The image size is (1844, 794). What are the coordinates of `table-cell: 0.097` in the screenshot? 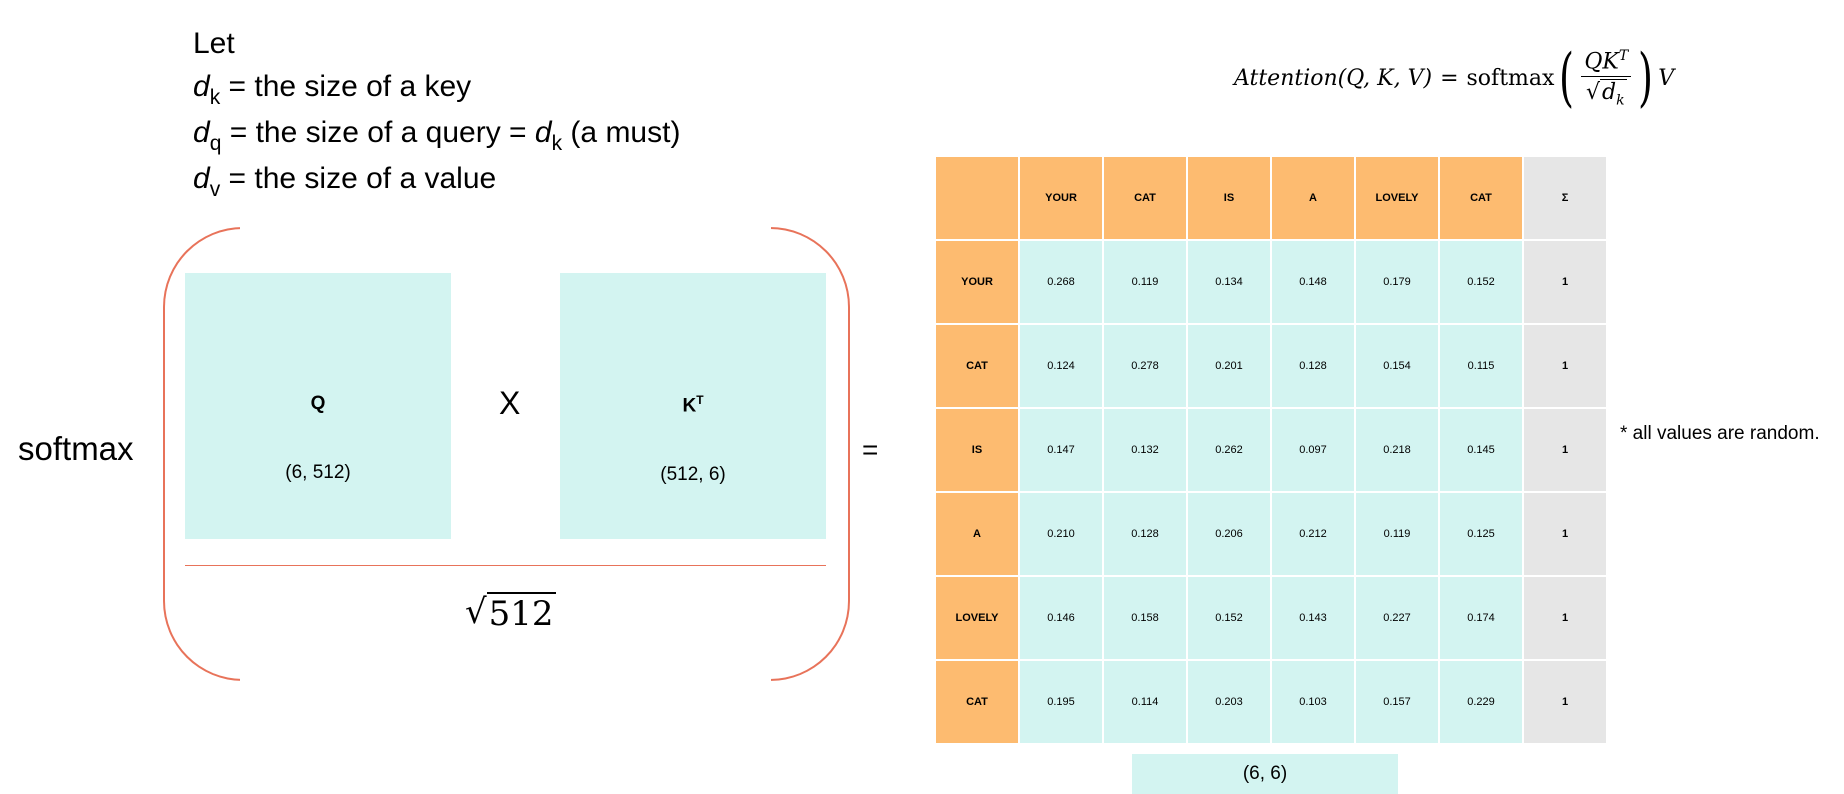 It's located at (1313, 450).